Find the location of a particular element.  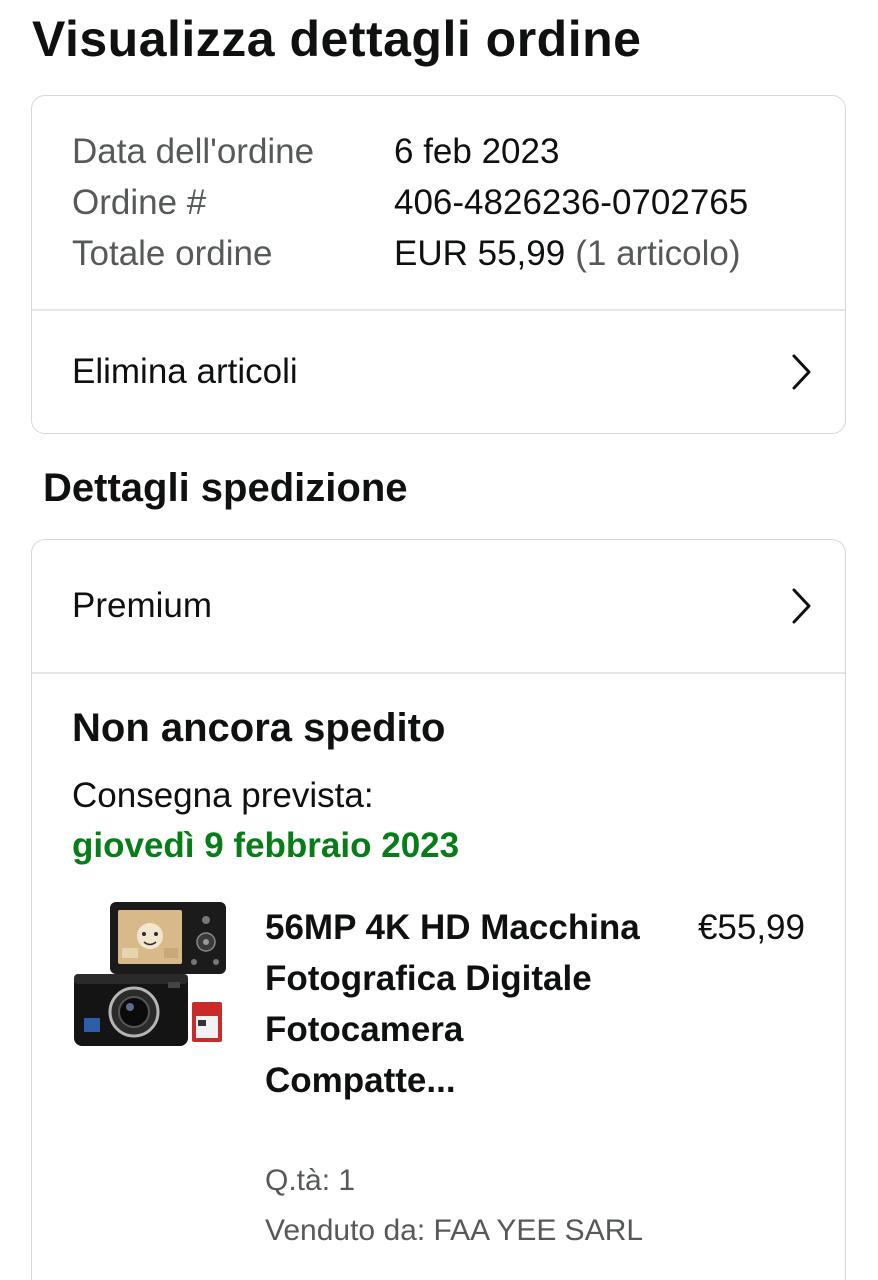

shipping-method-link: Premium is located at coordinates (438, 605).